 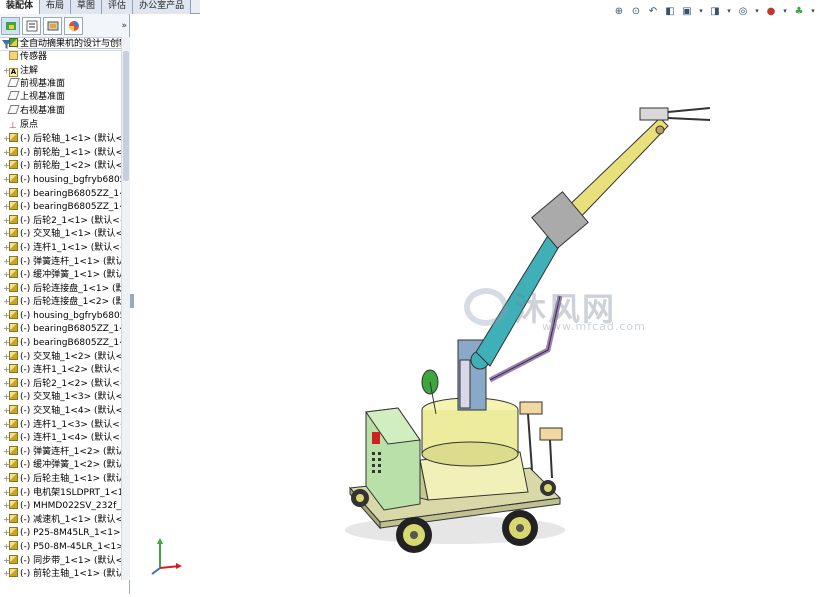 I want to click on tree-item: +(-) bearingB6805ZZ_1<1, so click(x=60, y=194).